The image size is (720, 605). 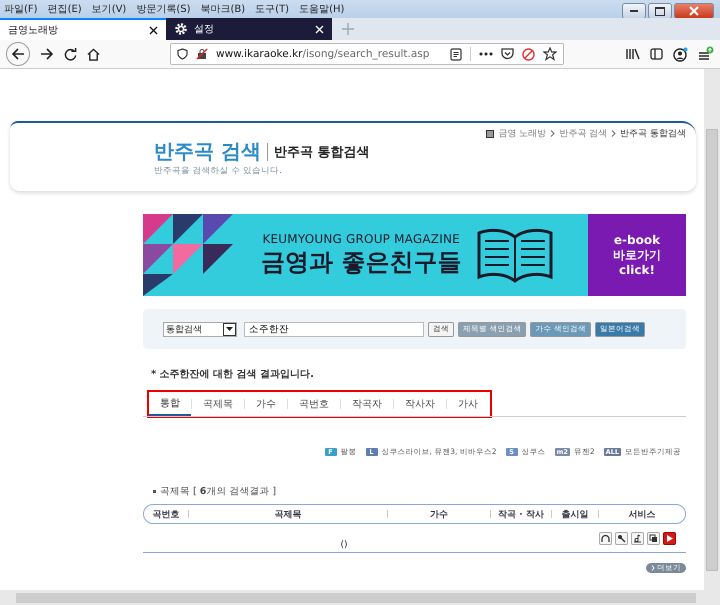 What do you see at coordinates (218, 491) in the screenshot?
I see `section-title: 곡제목 [ 6개의 검색결과 ]` at bounding box center [218, 491].